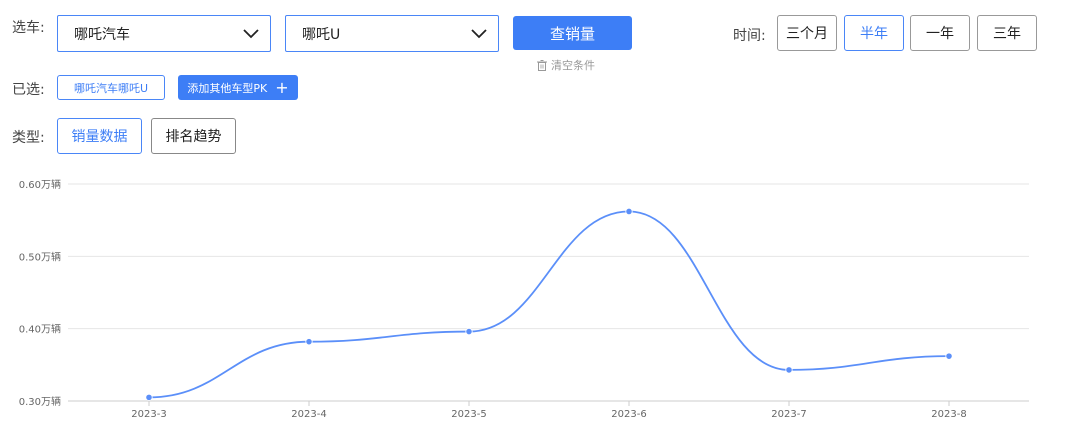 The image size is (1080, 448). I want to click on y-tick-label: 0.30万辆, so click(40, 401).